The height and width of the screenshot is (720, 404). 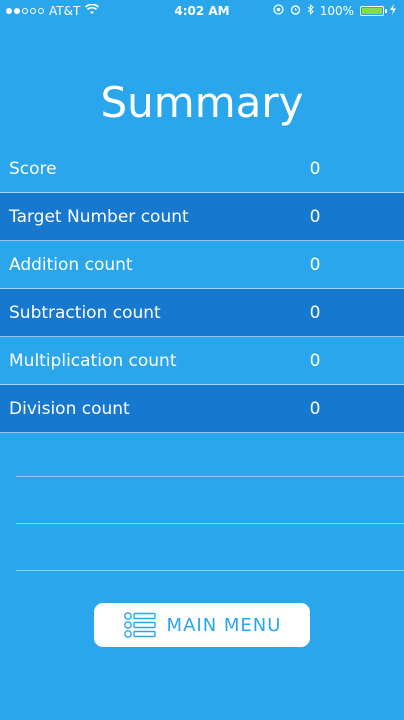 What do you see at coordinates (85, 313) in the screenshot?
I see `stat-label: Subtraction count` at bounding box center [85, 313].